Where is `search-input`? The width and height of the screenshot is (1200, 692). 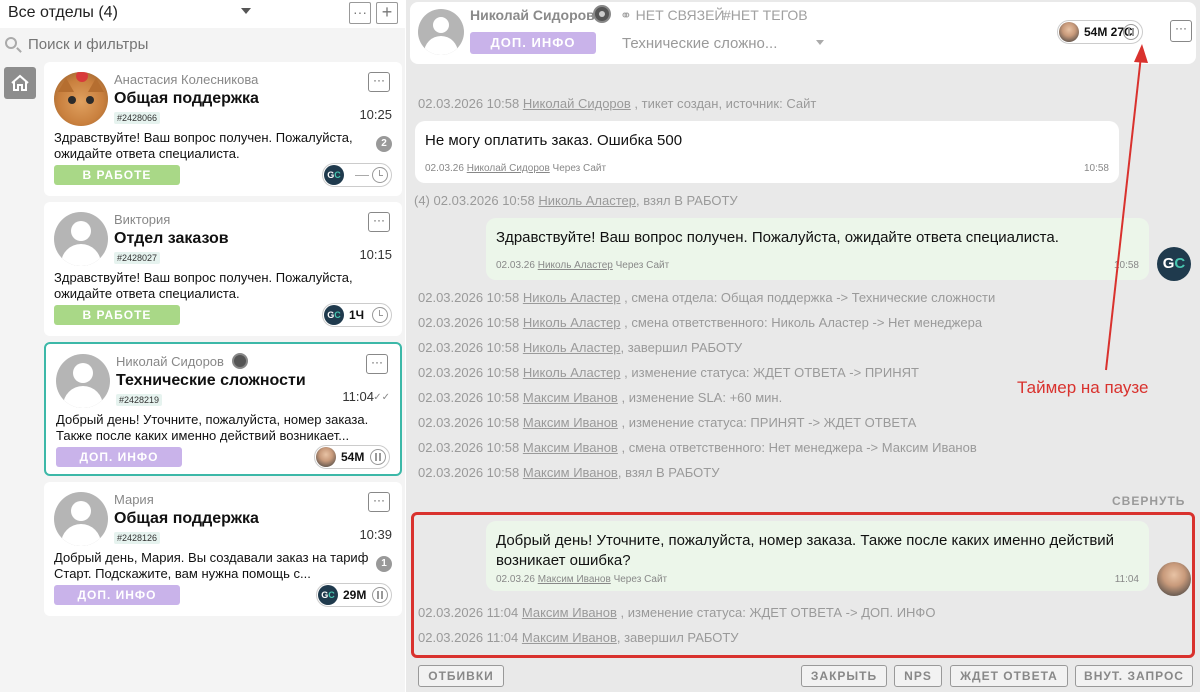 search-input is located at coordinates (208, 44).